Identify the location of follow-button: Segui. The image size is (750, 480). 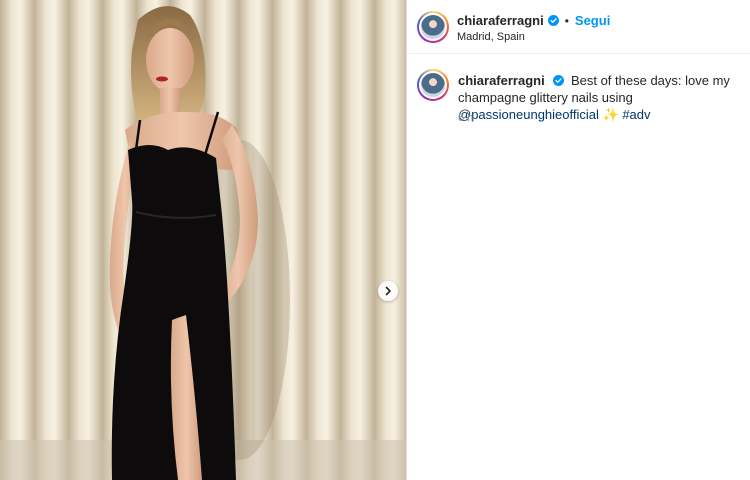
(592, 20).